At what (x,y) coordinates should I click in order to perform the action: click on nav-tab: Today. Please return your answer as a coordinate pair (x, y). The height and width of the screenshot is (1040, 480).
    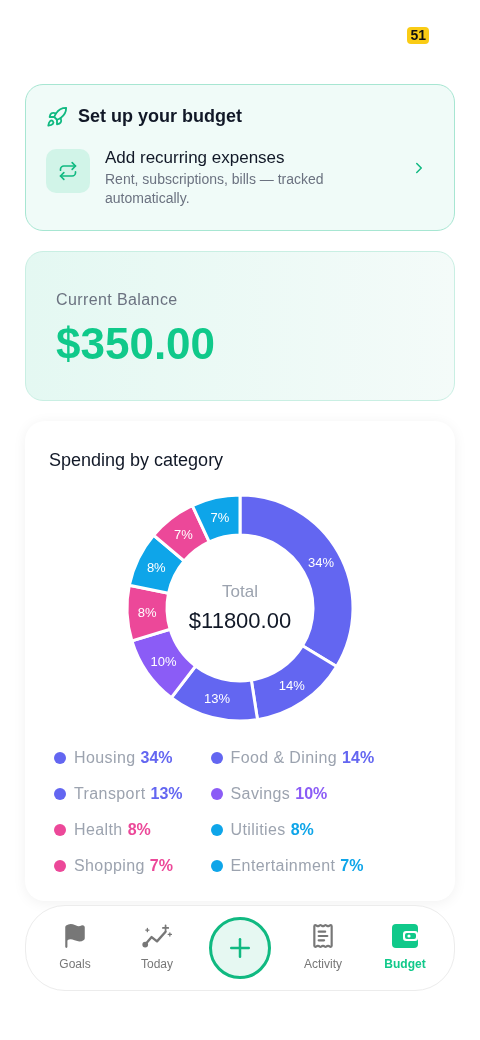
    Looking at the image, I should click on (157, 948).